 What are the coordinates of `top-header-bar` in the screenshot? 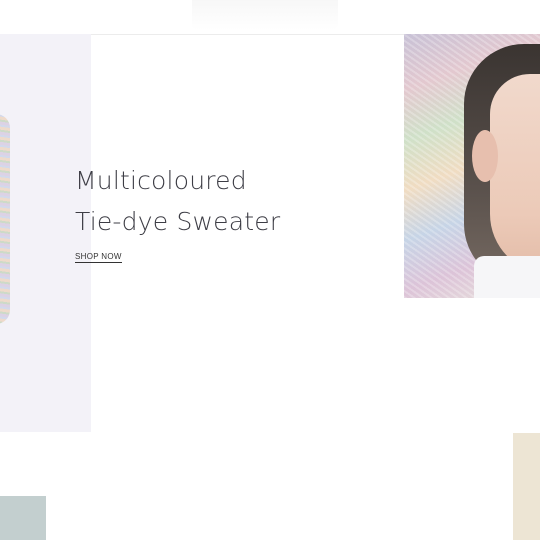 It's located at (270, 17).